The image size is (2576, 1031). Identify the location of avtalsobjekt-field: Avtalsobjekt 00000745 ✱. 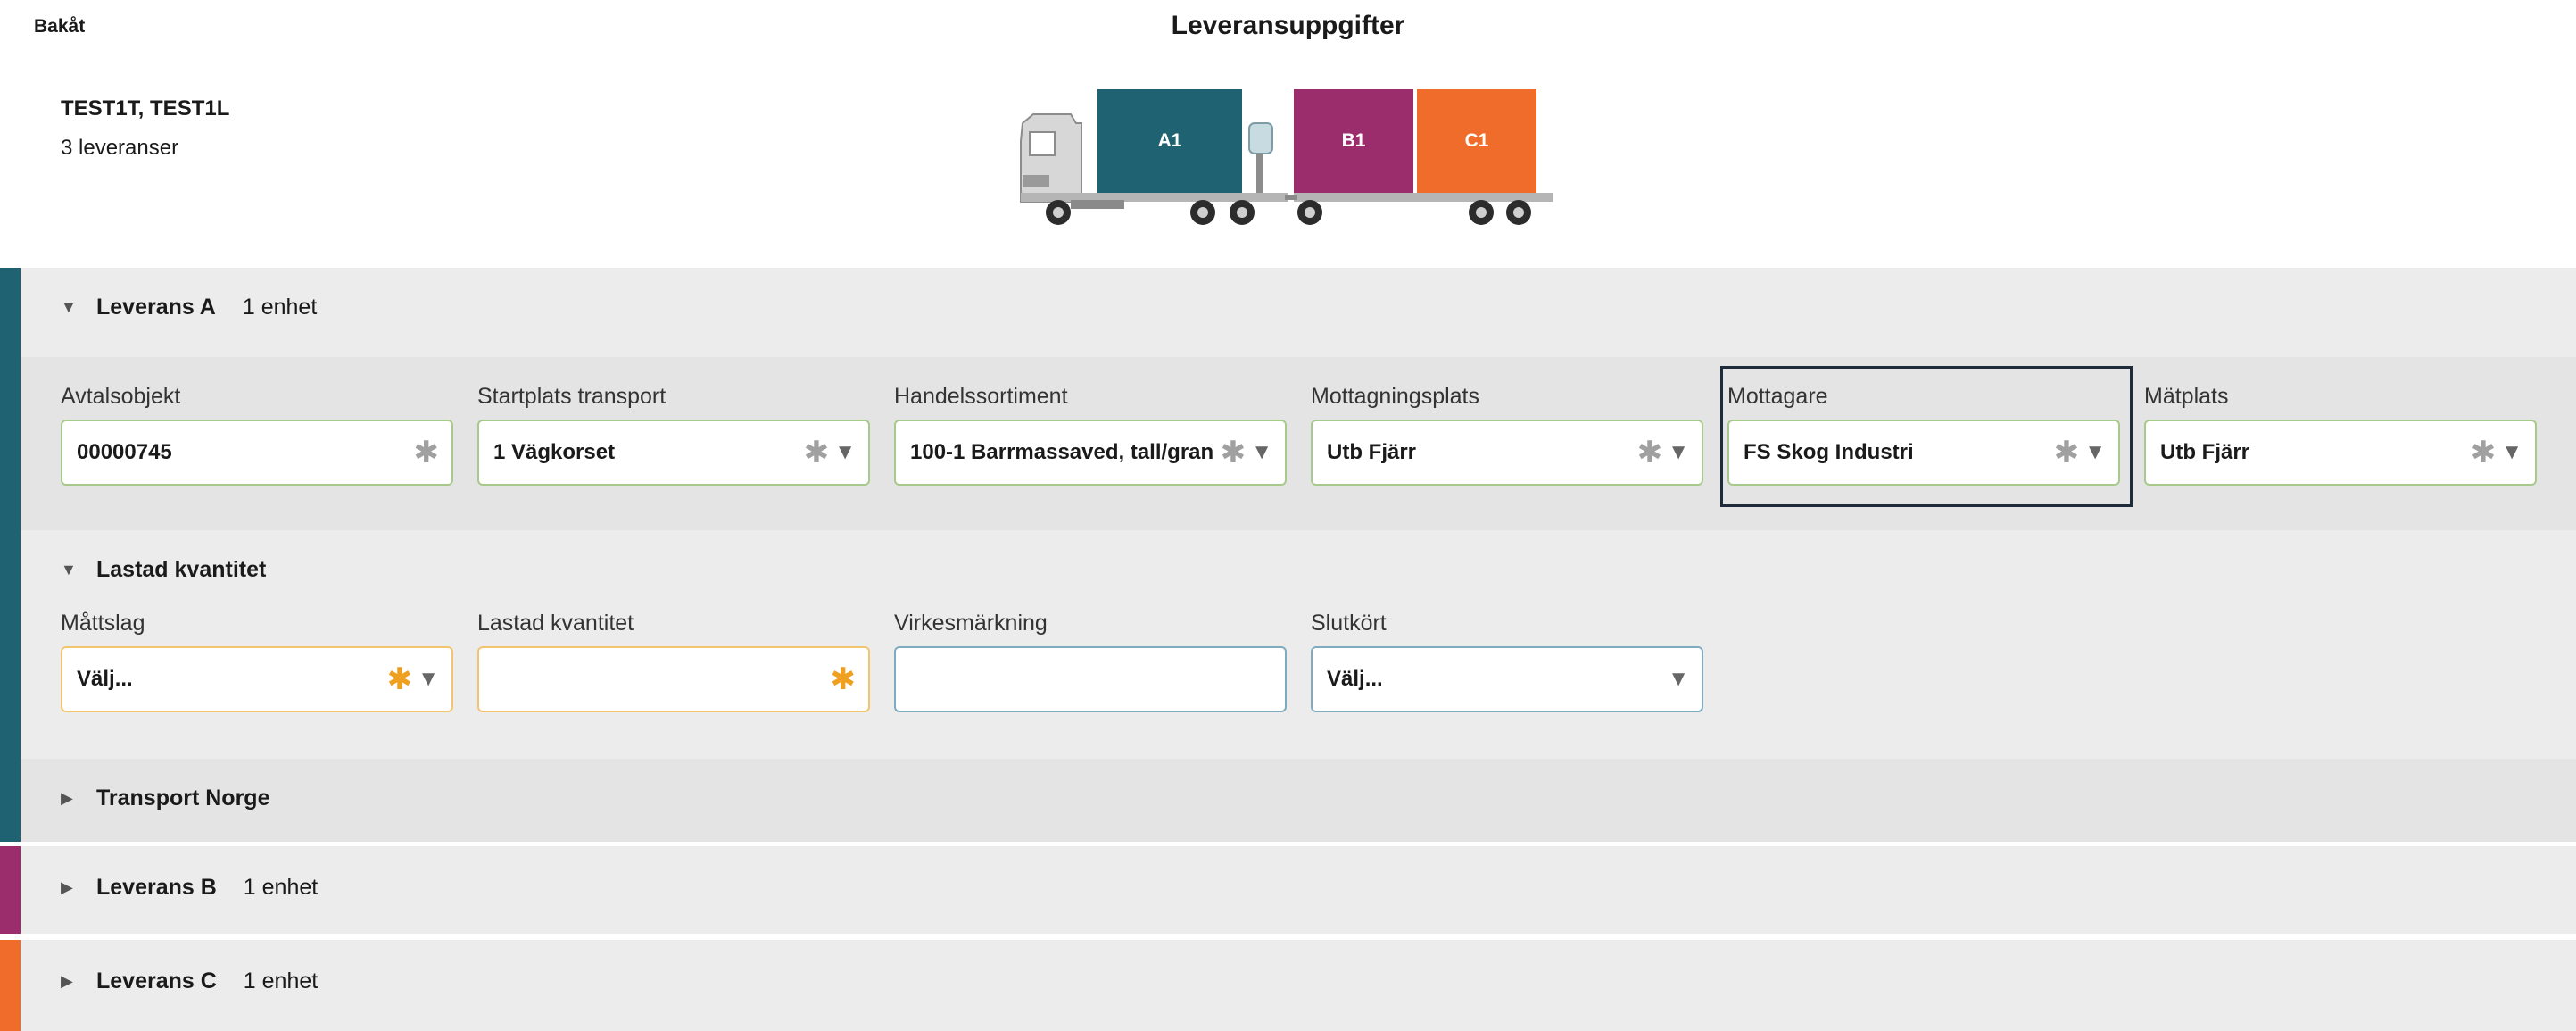
(257, 435).